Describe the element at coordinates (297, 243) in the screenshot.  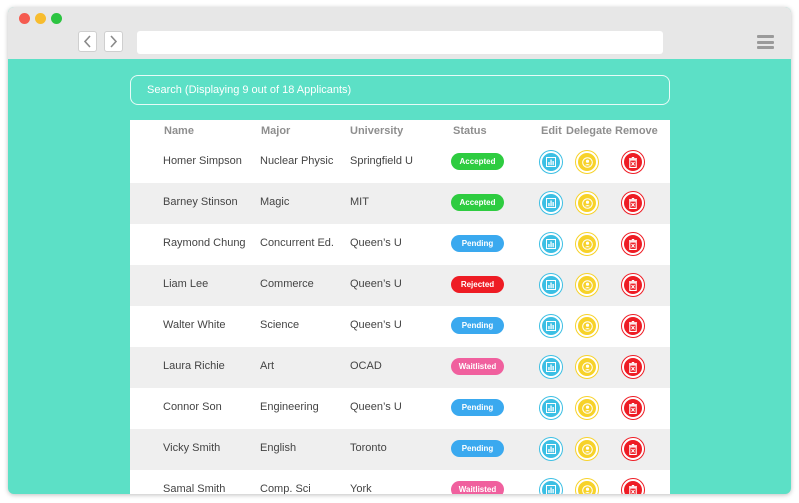
I see `applicant-major: Concurrent Ed.` at that location.